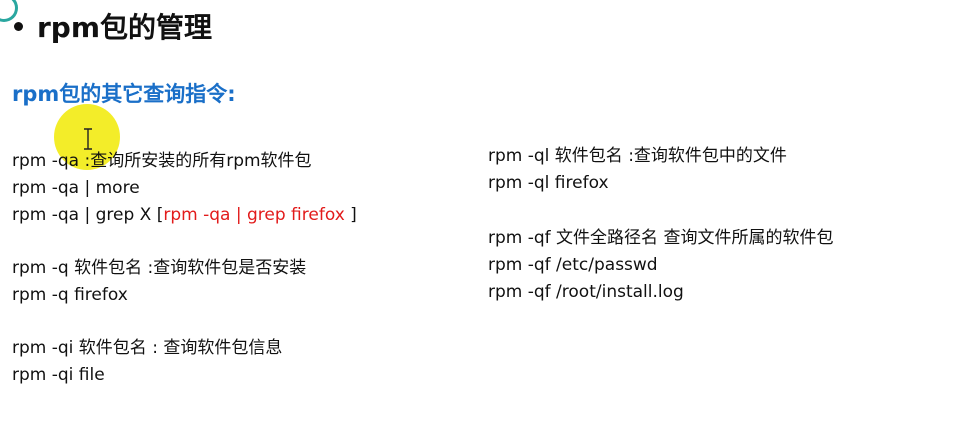 This screenshot has height=439, width=970. Describe the element at coordinates (573, 265) in the screenshot. I see `text-line: rpm -qf /etc/passwd` at that location.